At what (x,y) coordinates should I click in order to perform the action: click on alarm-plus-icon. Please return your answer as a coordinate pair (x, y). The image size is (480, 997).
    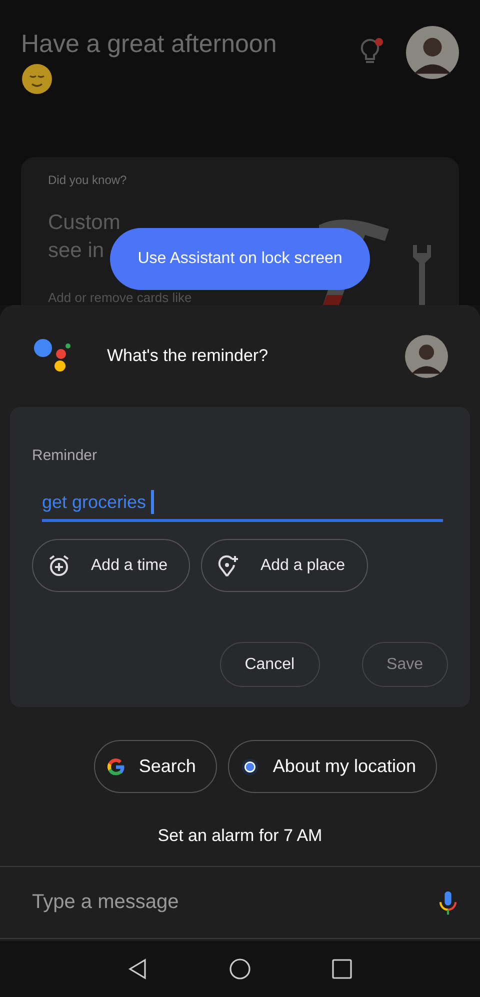
    Looking at the image, I should click on (59, 566).